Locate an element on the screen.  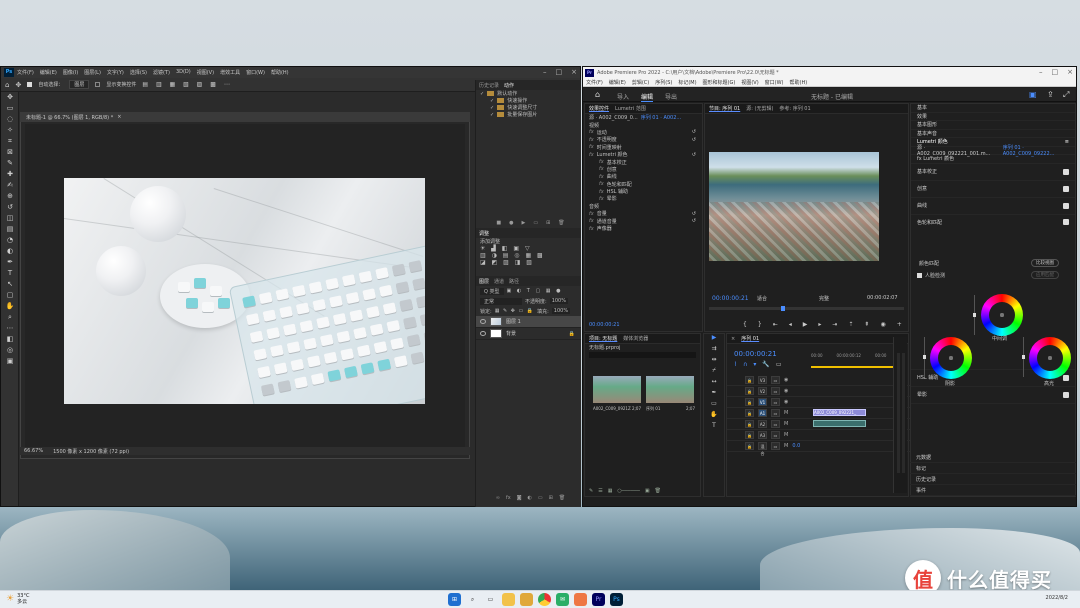
program-scrubber is located at coordinates (806, 308).